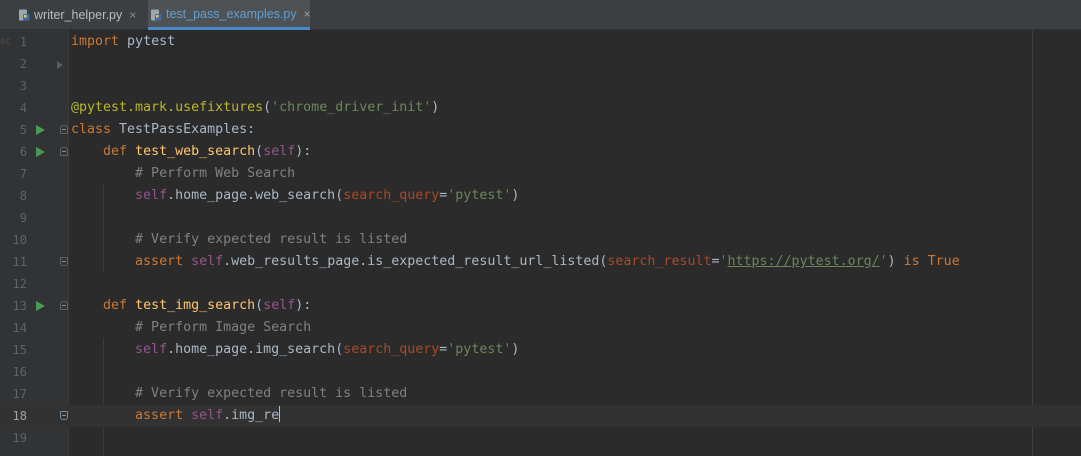  I want to click on code-token: # Perform Image Search, so click(223, 327).